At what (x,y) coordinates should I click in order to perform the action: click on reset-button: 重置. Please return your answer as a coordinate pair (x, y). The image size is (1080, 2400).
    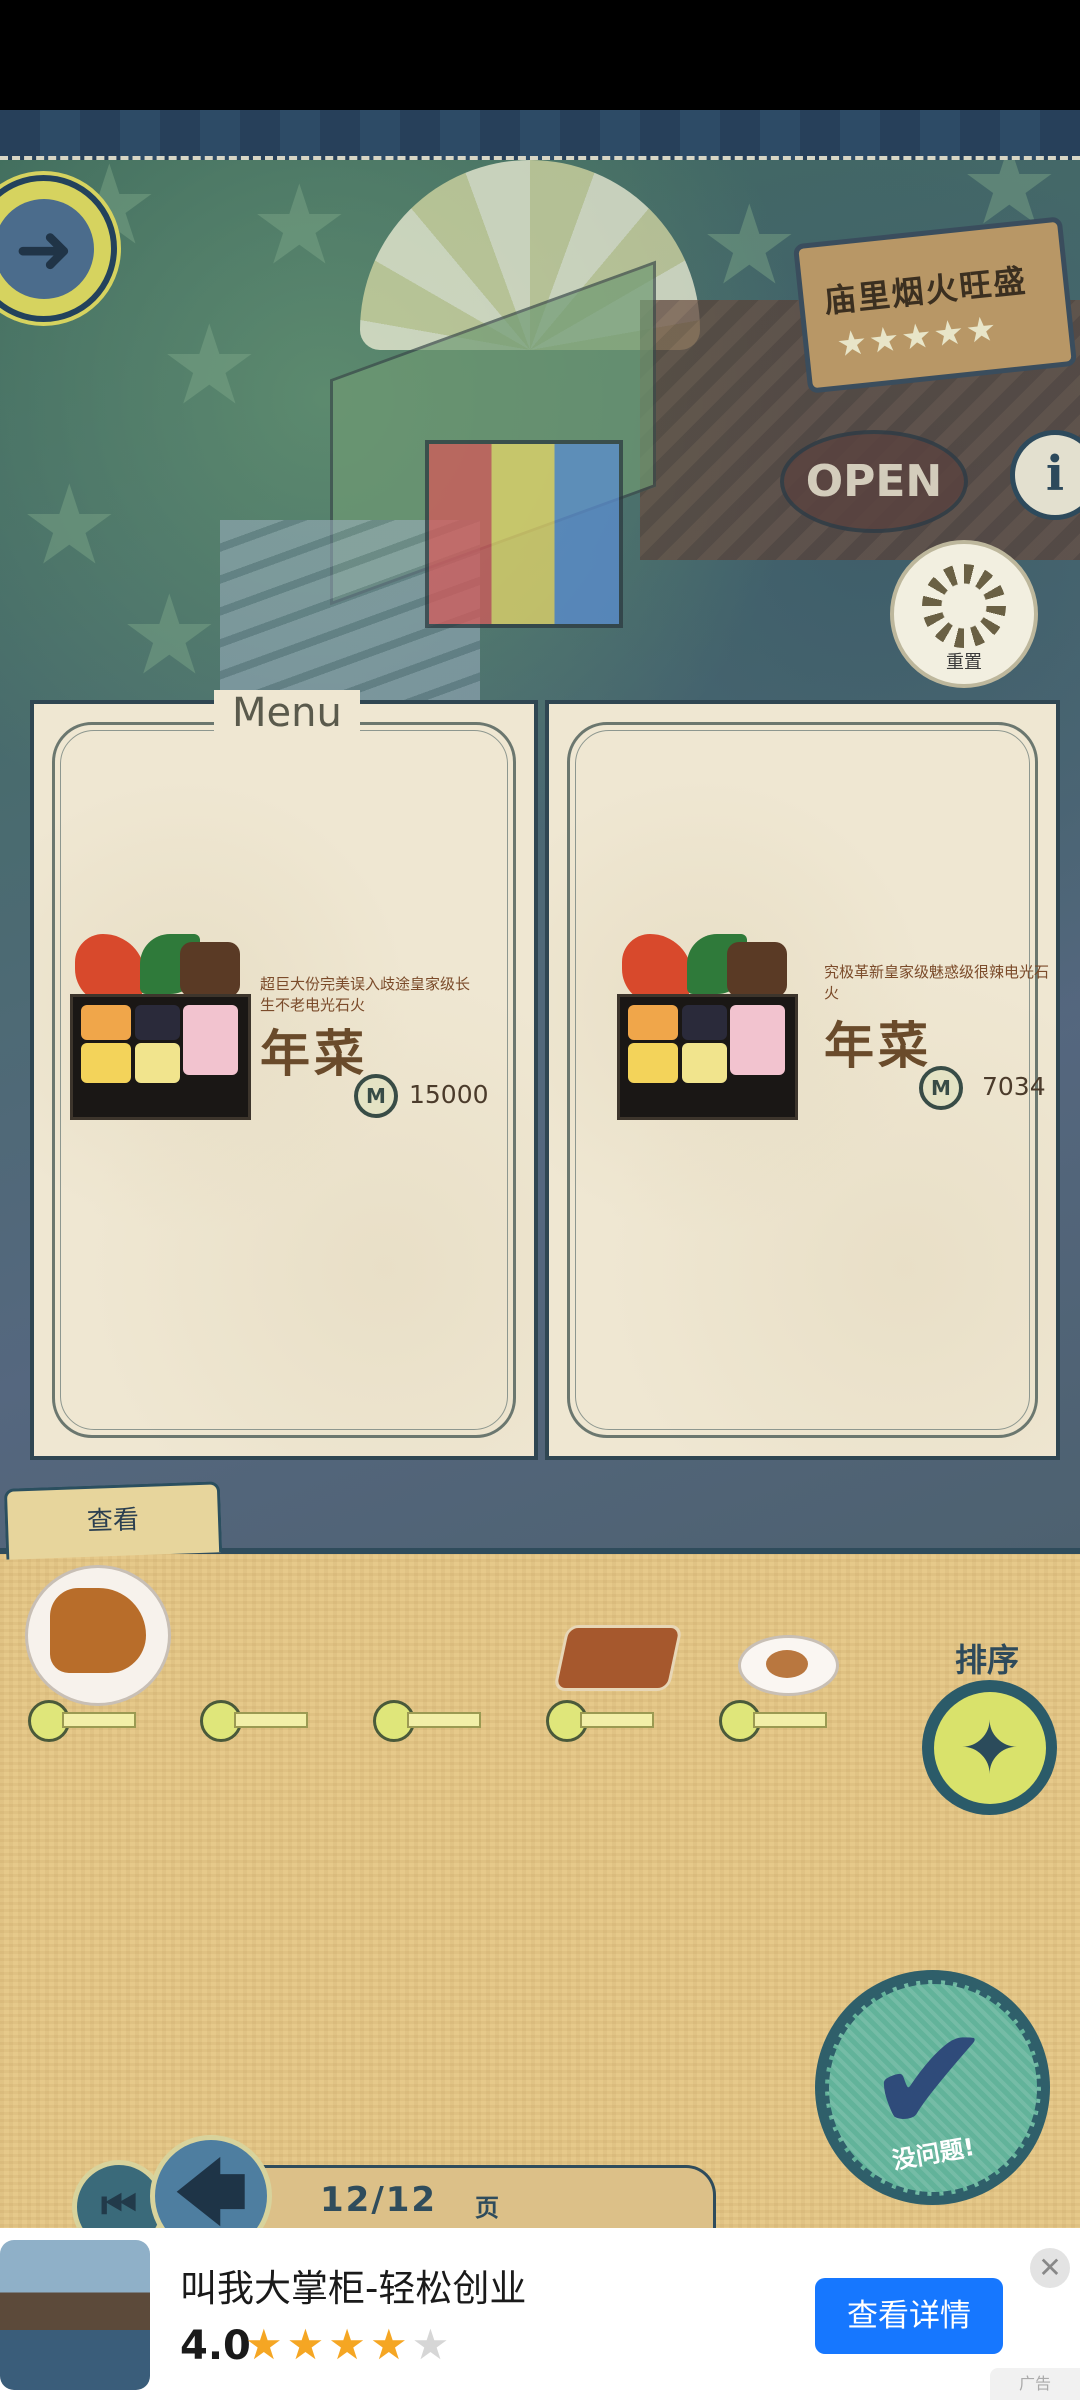
    Looking at the image, I should click on (964, 614).